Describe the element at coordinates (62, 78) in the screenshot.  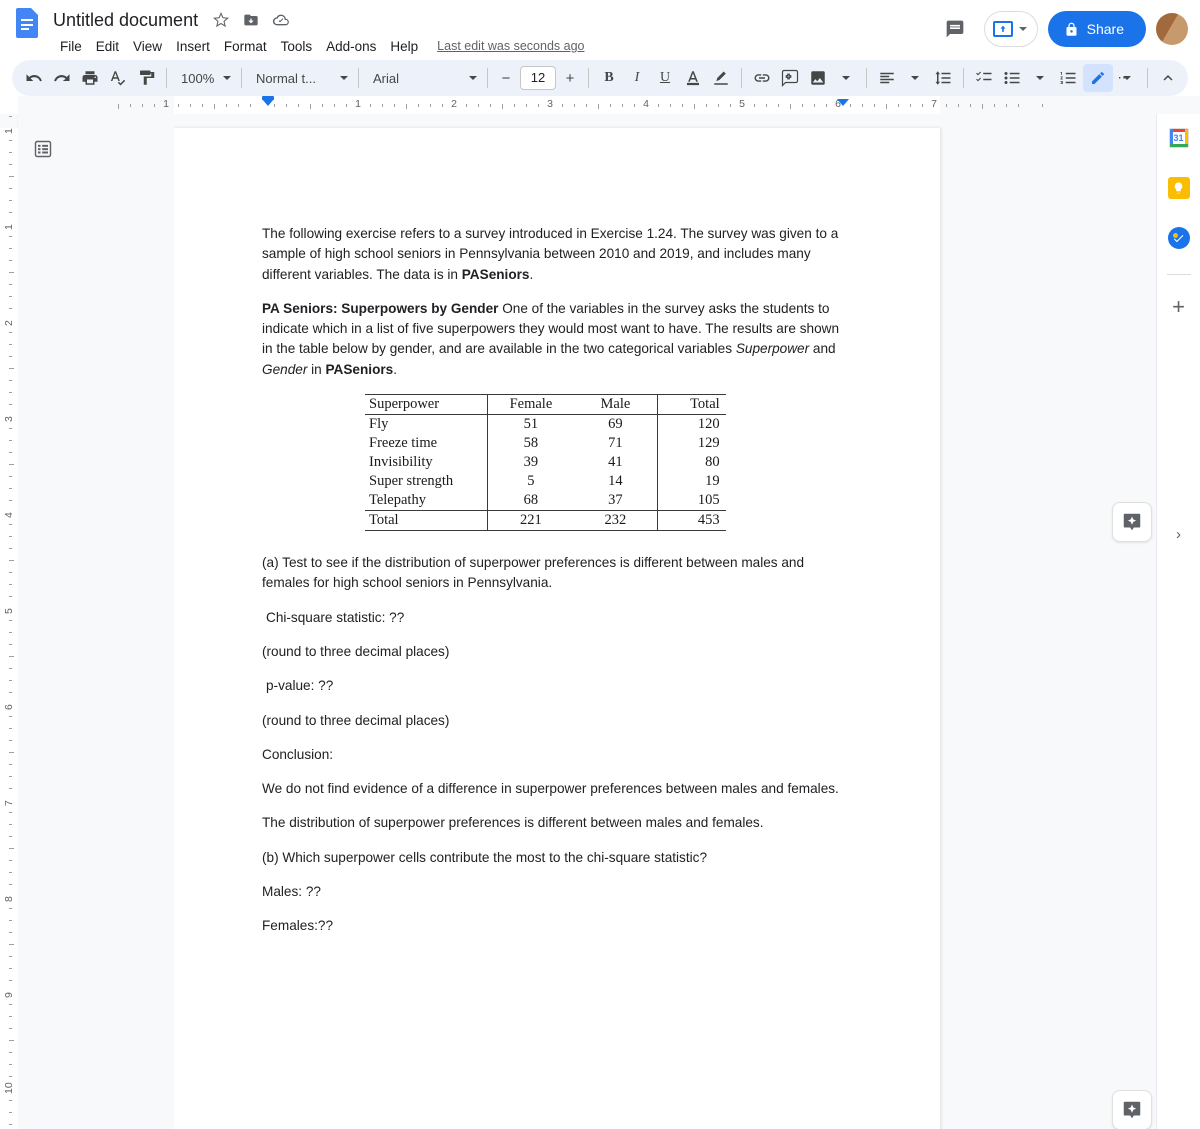
I see `redo-icon` at that location.